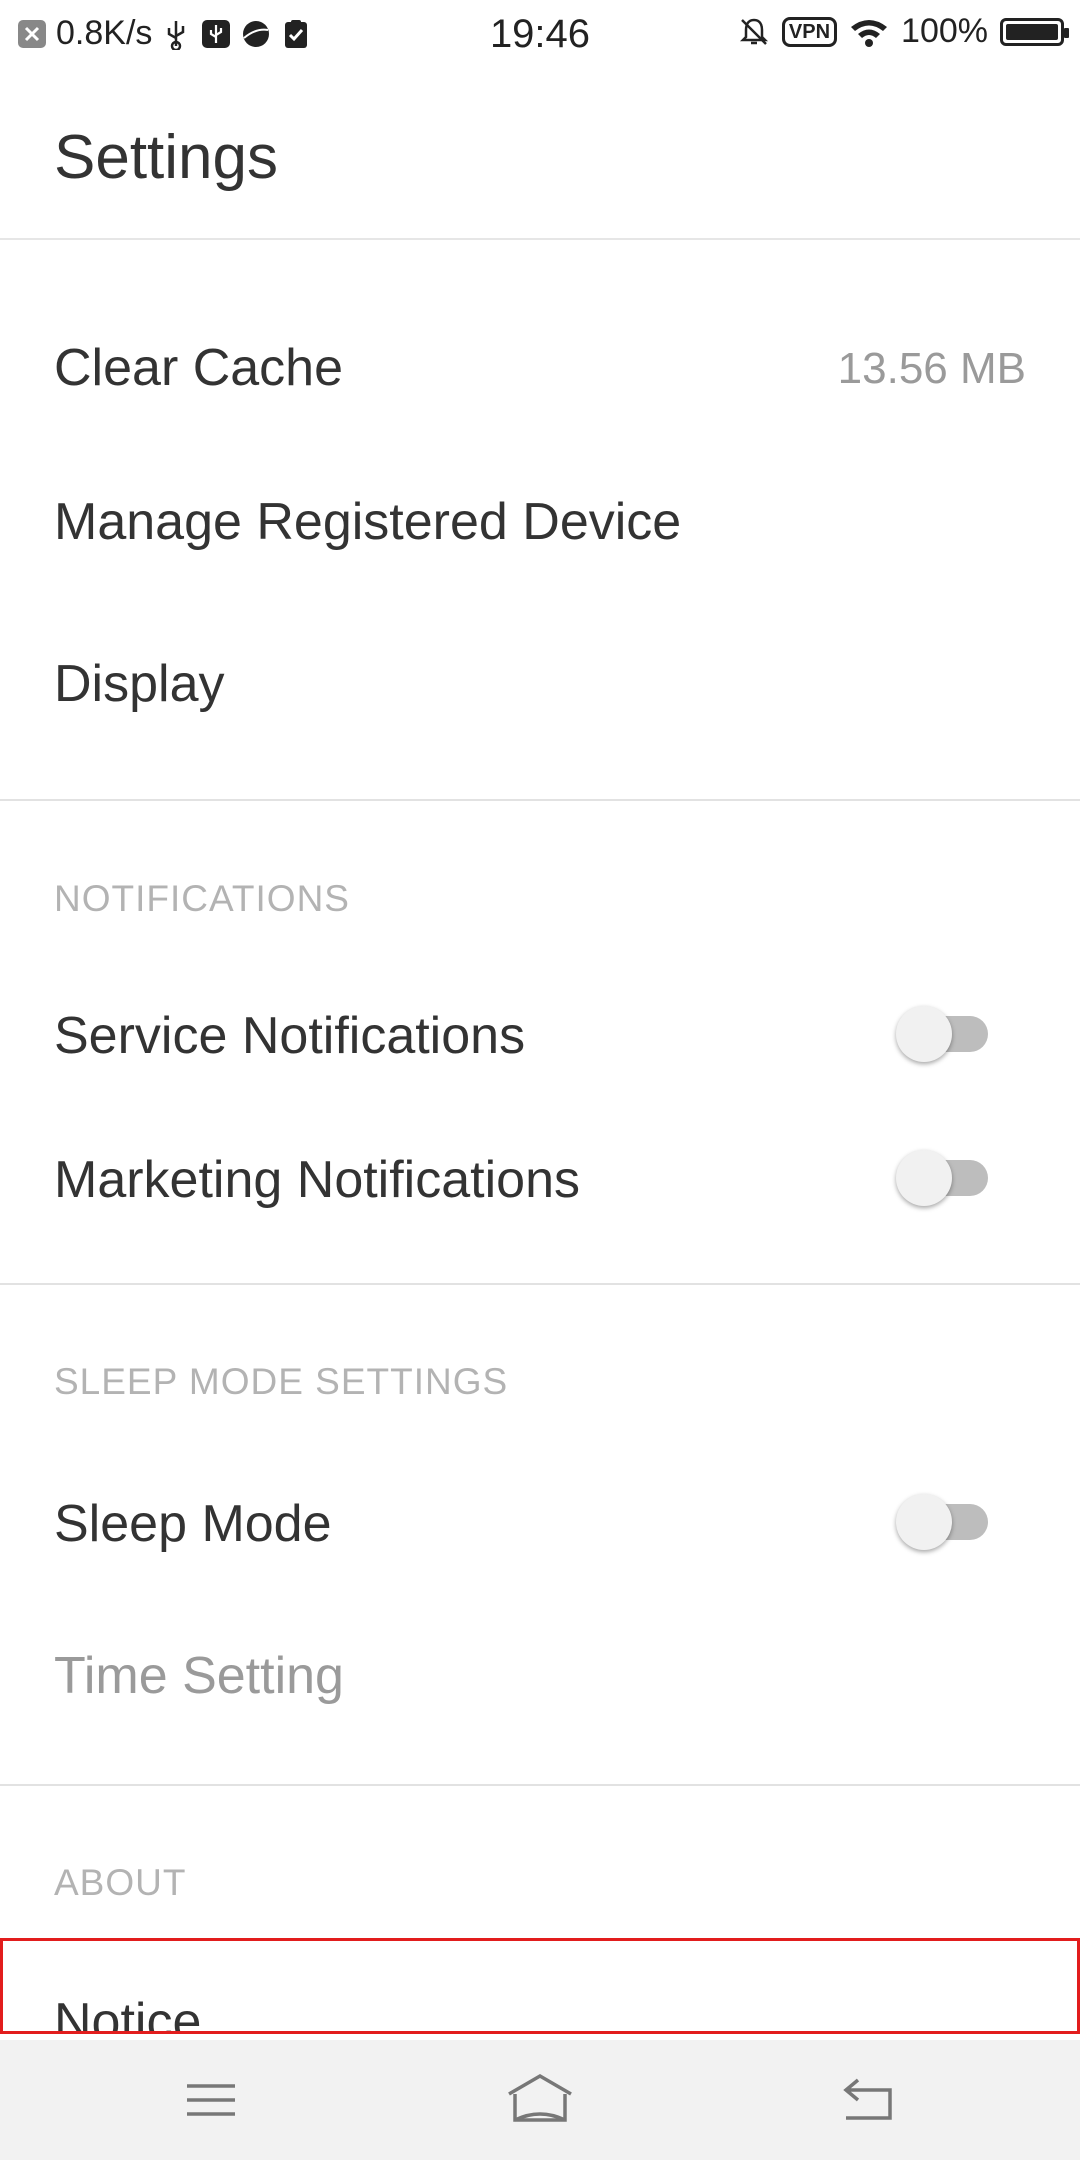 The width and height of the screenshot is (1080, 2160). Describe the element at coordinates (868, 2100) in the screenshot. I see `back-icon` at that location.